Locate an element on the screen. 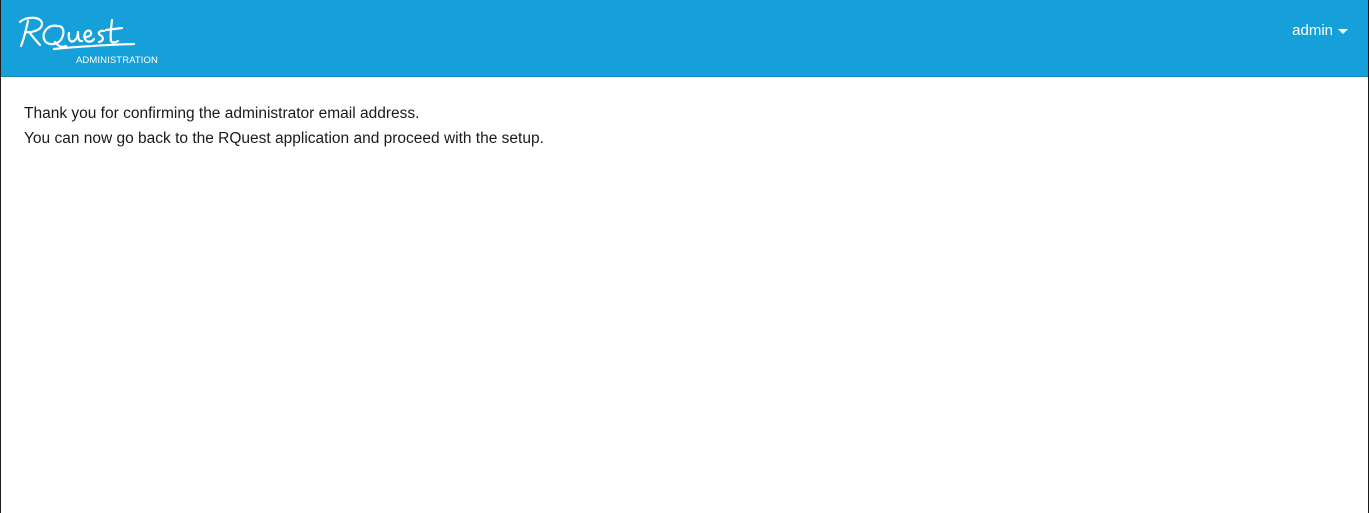  logo-subtitle: ADMINISTRATION is located at coordinates (117, 60).